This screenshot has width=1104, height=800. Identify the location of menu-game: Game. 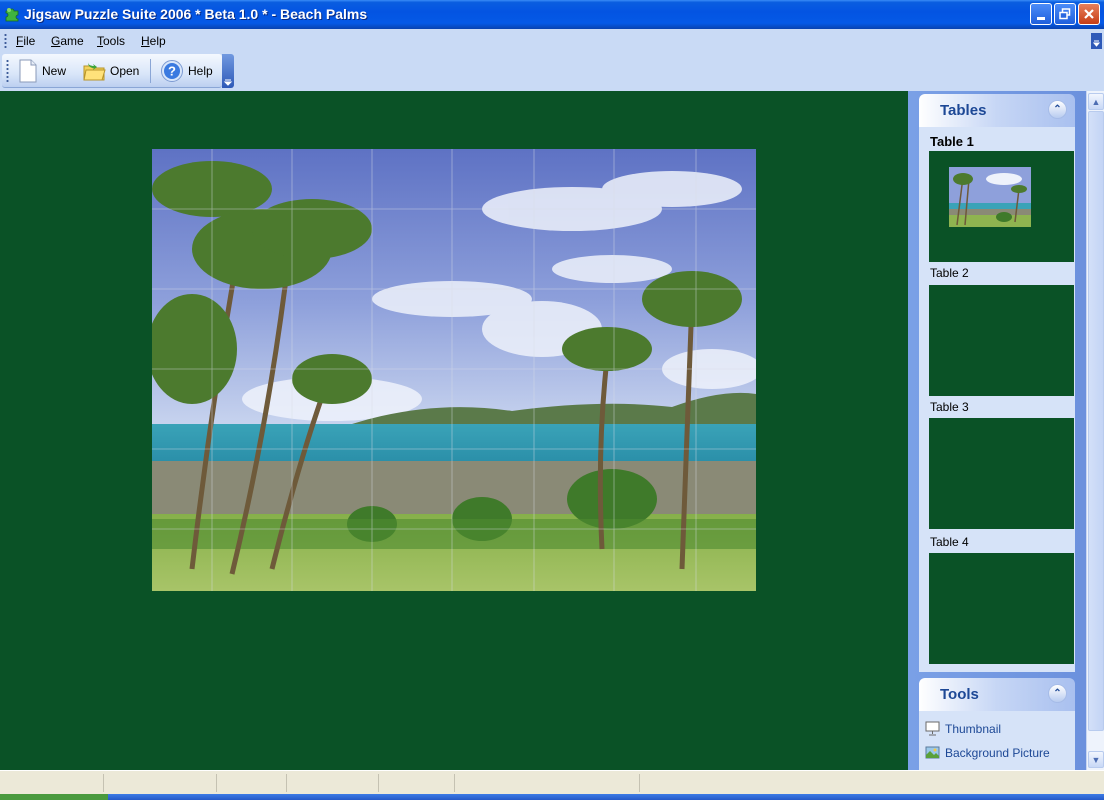
(67, 41).